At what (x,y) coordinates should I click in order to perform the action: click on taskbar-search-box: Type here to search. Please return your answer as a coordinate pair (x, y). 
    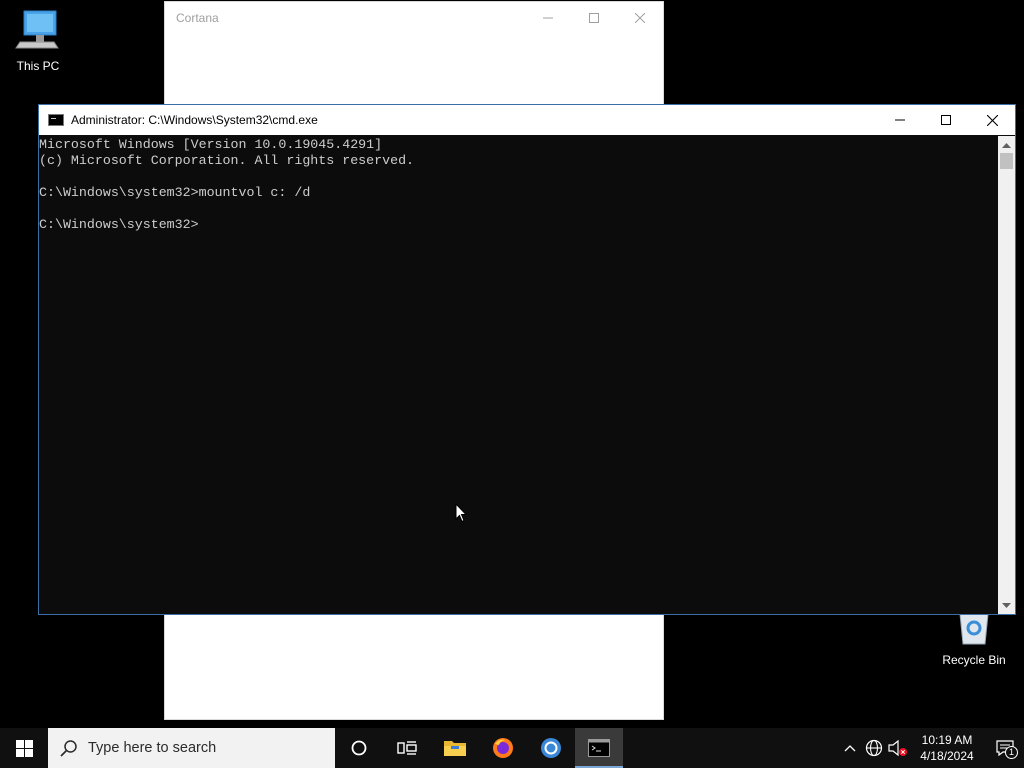
    Looking at the image, I should click on (191, 748).